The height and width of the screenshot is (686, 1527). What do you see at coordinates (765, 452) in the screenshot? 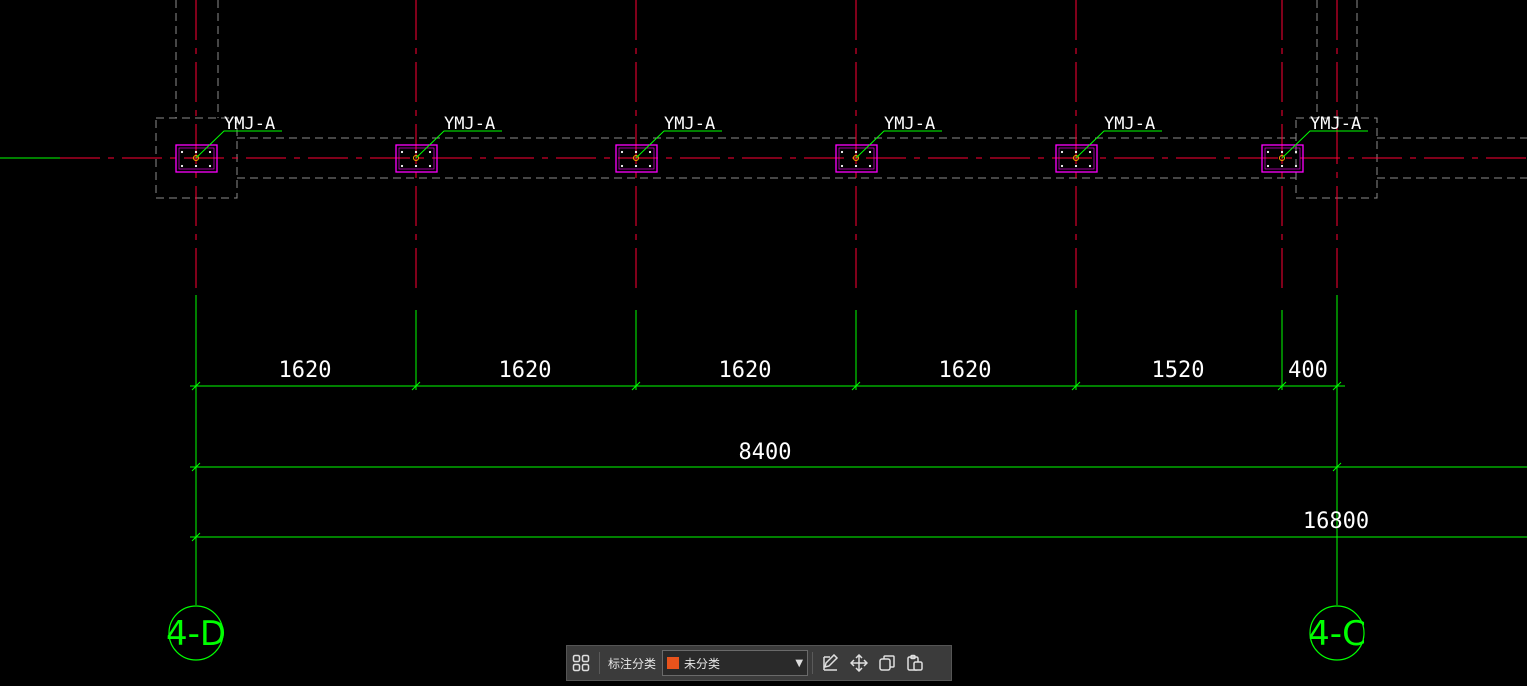
I see `dim-text-total-1: 8400` at bounding box center [765, 452].